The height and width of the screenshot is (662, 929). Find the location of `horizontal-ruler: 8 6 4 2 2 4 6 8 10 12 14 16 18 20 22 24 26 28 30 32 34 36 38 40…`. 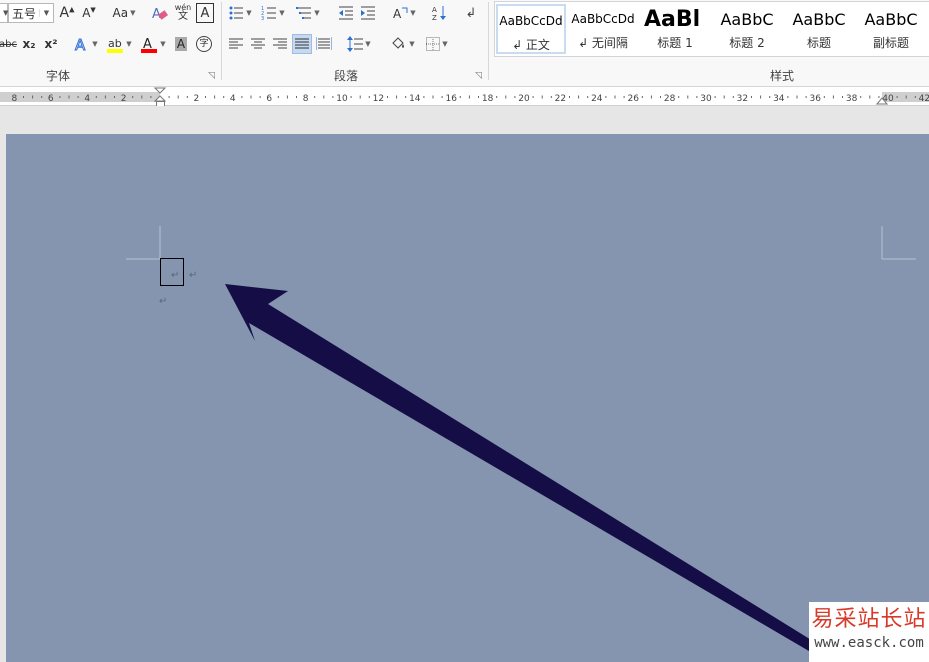

horizontal-ruler: 8 6 4 2 2 4 6 8 10 12 14 16 18 20 22 24 26 28 30 32 34 36 38 40… is located at coordinates (464, 97).